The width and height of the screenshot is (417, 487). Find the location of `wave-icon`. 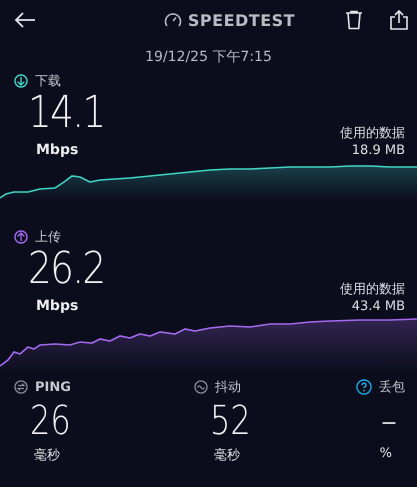

wave-icon is located at coordinates (201, 387).